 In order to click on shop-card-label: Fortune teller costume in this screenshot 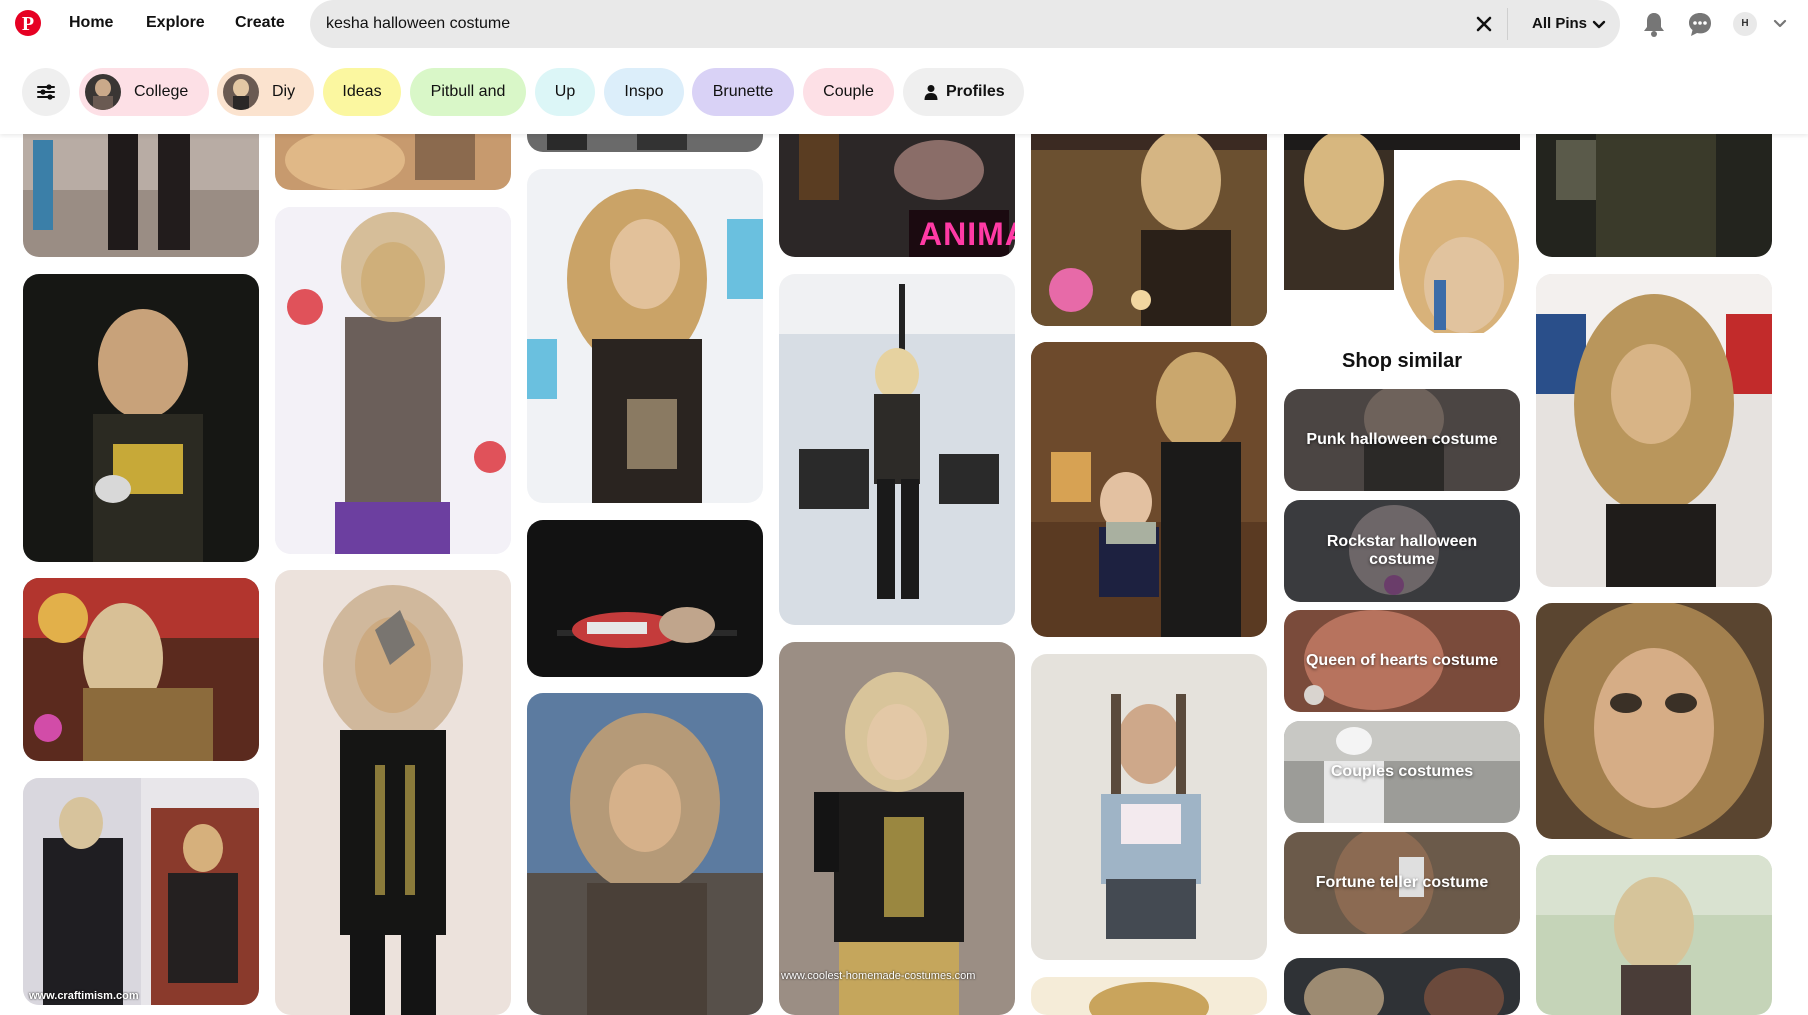, I will do `click(1402, 882)`.